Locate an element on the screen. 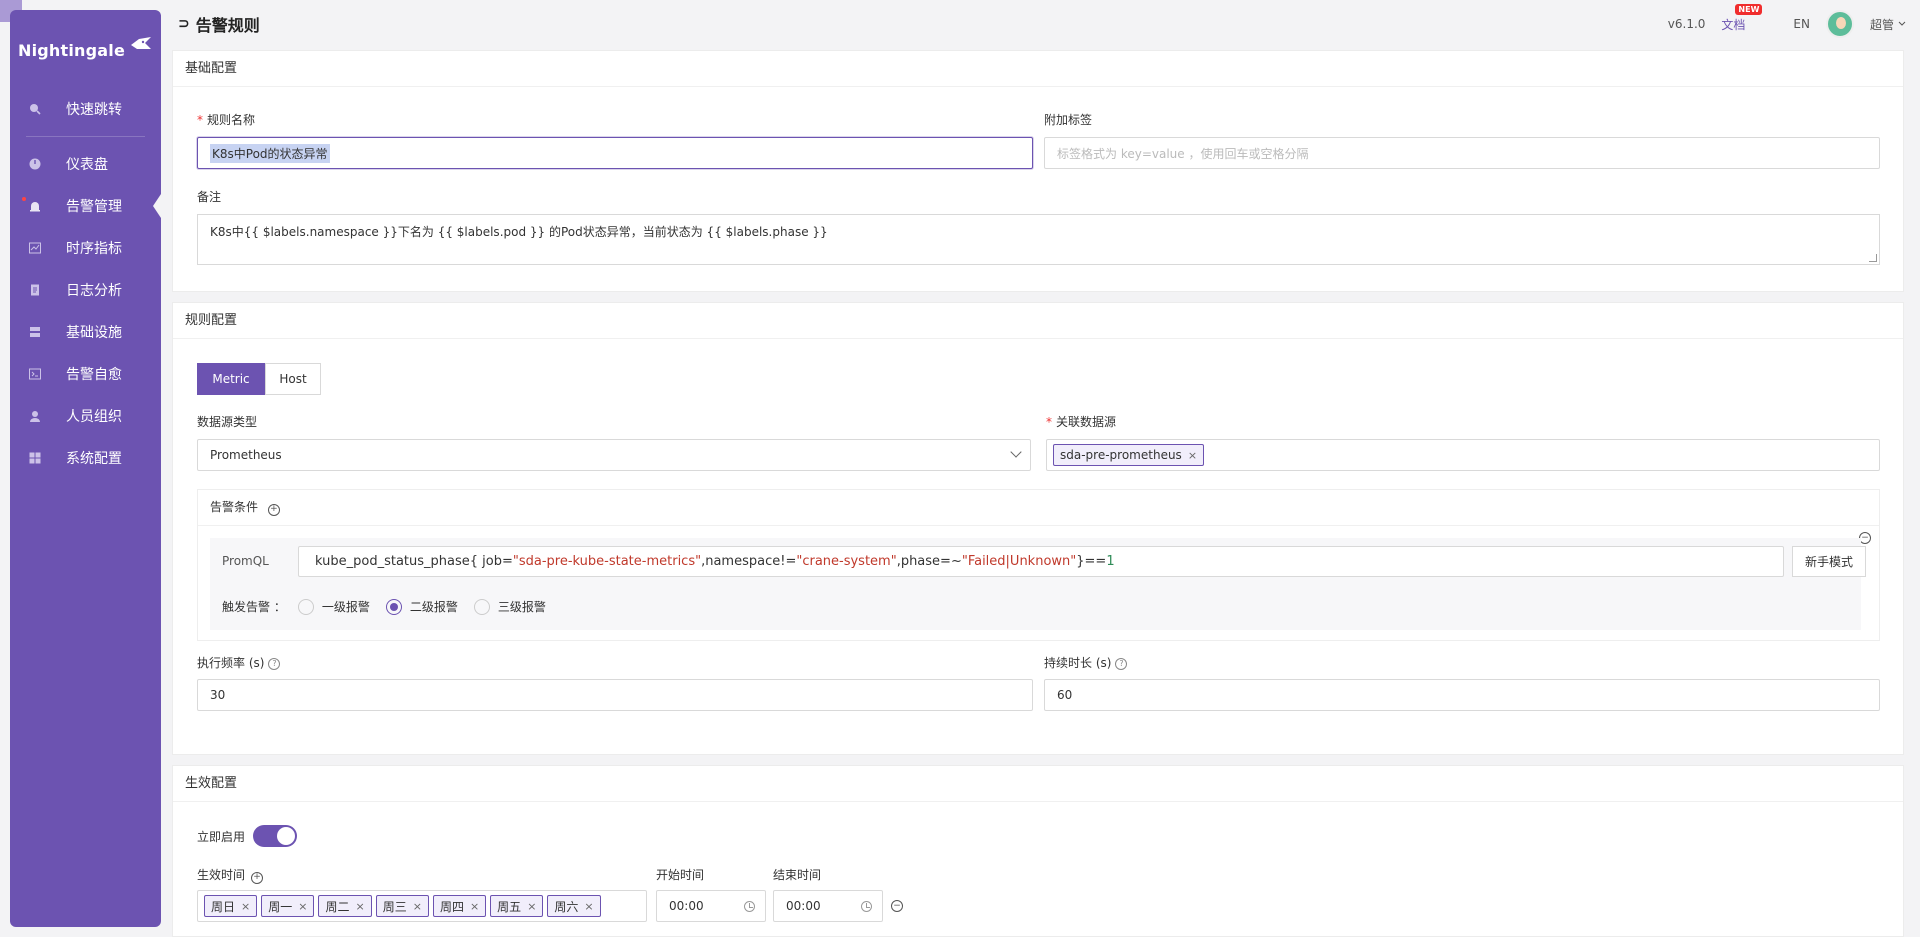  day-tag-text: 周一 is located at coordinates (280, 906).